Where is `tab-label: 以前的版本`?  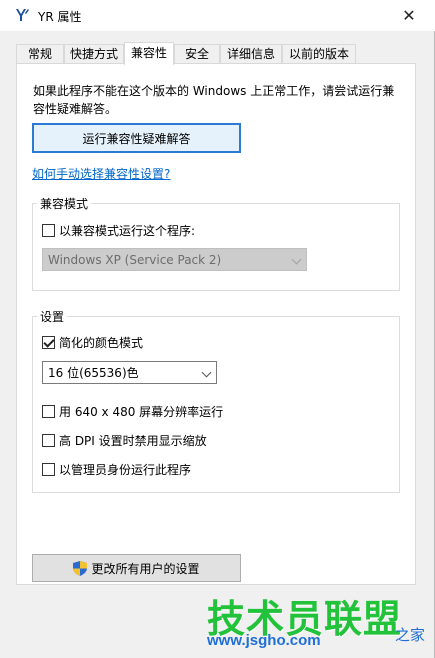
tab-label: 以前的版本 is located at coordinates (318, 54).